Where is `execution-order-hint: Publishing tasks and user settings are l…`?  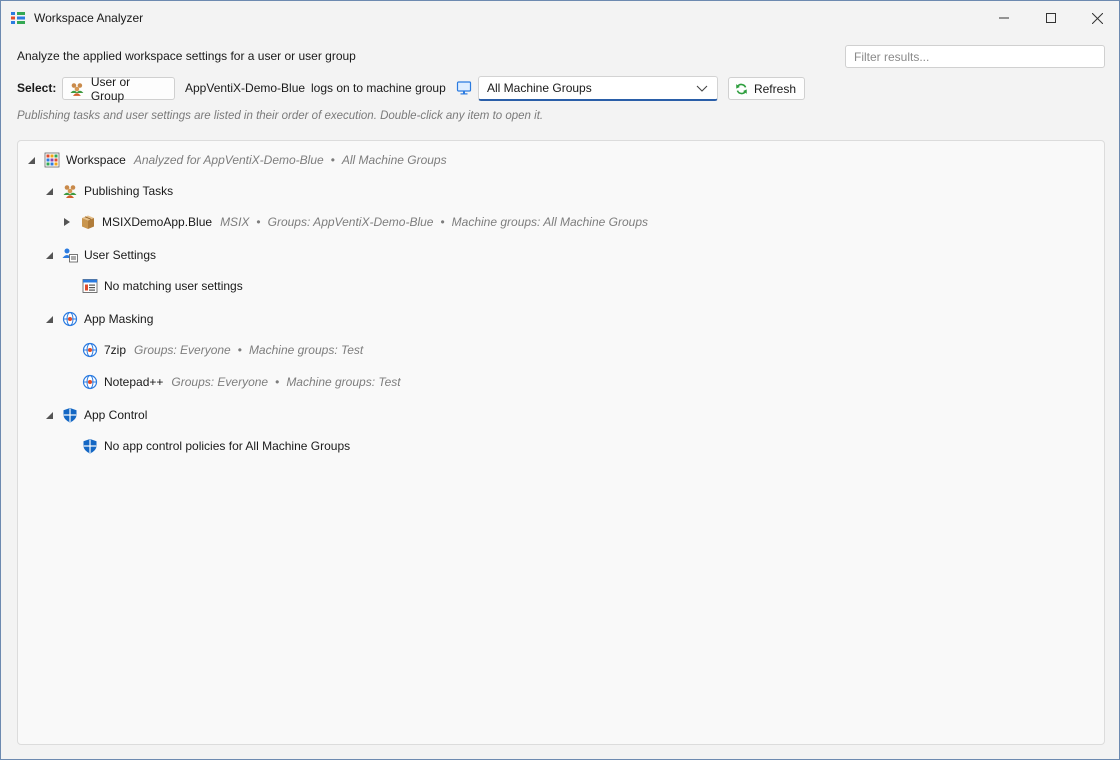 execution-order-hint: Publishing tasks and user settings are l… is located at coordinates (280, 116).